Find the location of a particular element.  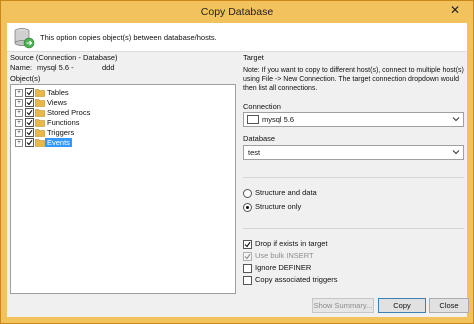

tree-item-label: Stored Procs is located at coordinates (69, 112).